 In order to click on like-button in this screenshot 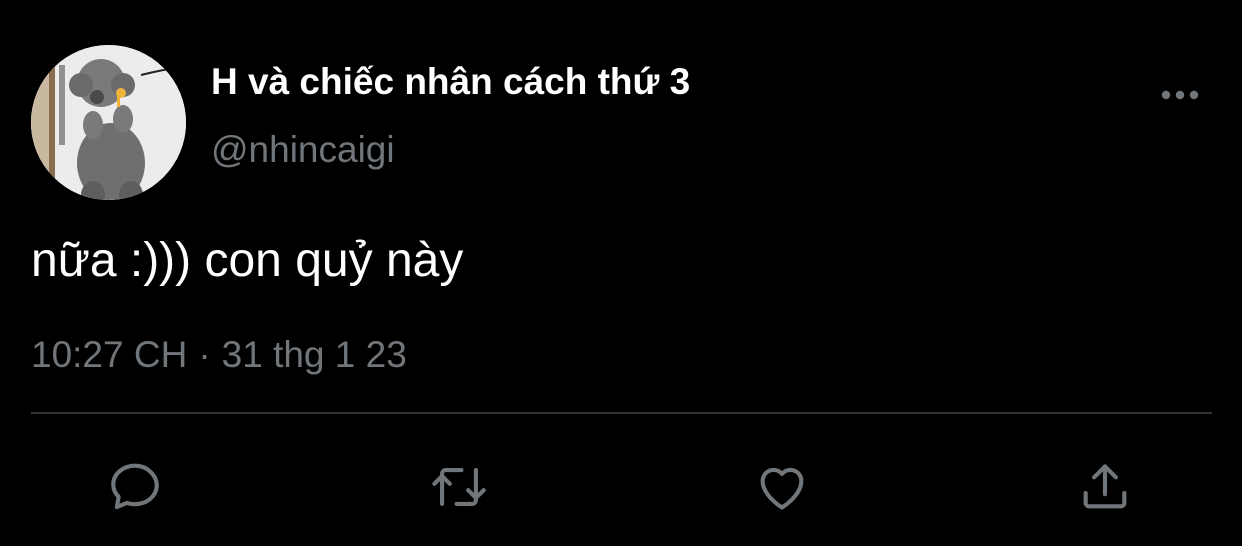, I will do `click(782, 487)`.